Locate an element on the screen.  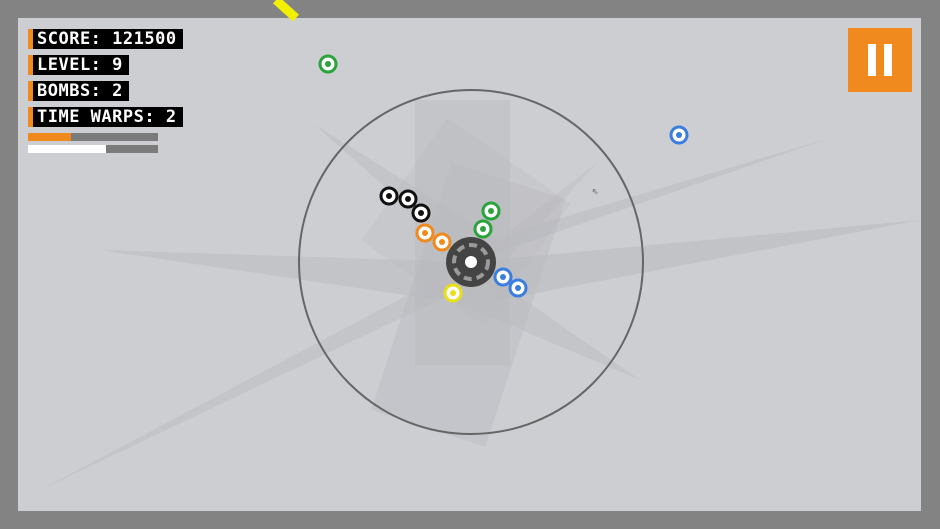
level-label: LEVEL: 9 is located at coordinates (78, 65).